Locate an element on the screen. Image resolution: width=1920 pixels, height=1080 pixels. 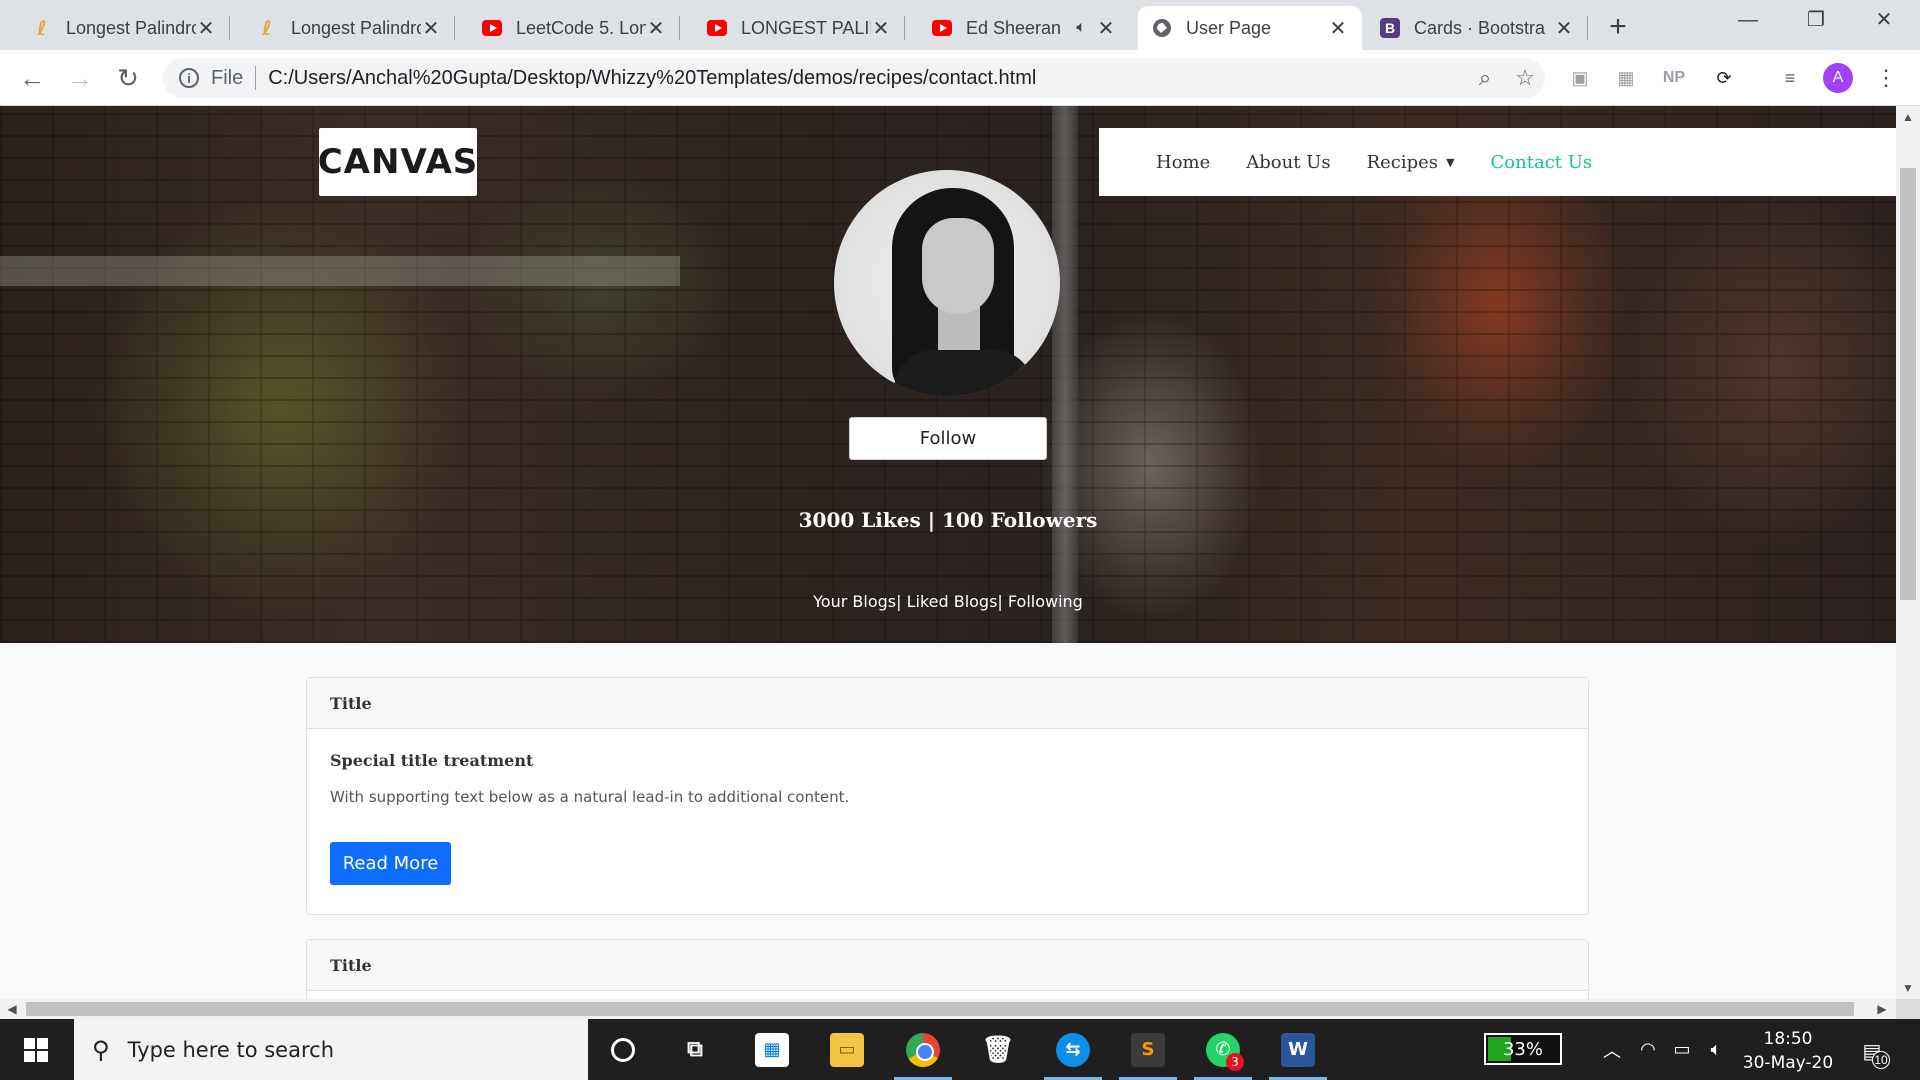
vertical-scroll-thumb is located at coordinates (1908, 384).